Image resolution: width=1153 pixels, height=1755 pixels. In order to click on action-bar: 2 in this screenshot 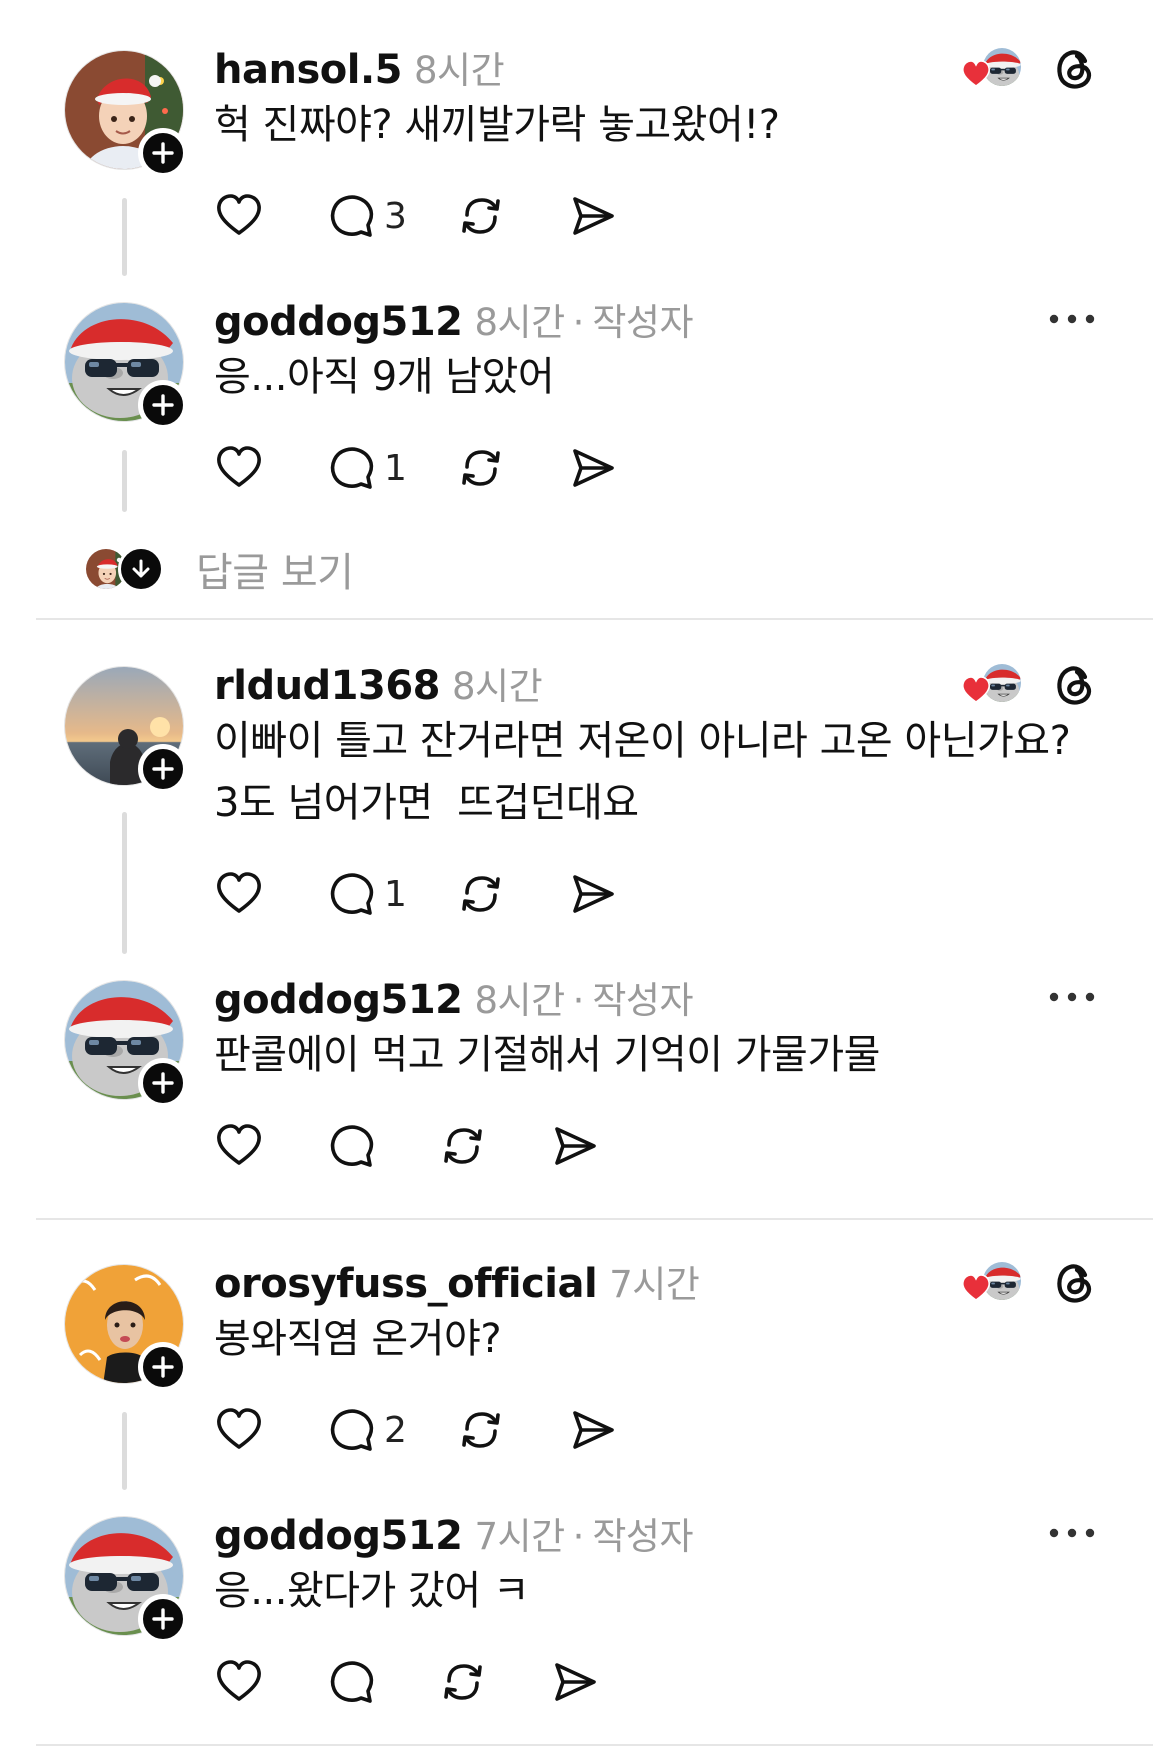, I will do `click(426, 1430)`.